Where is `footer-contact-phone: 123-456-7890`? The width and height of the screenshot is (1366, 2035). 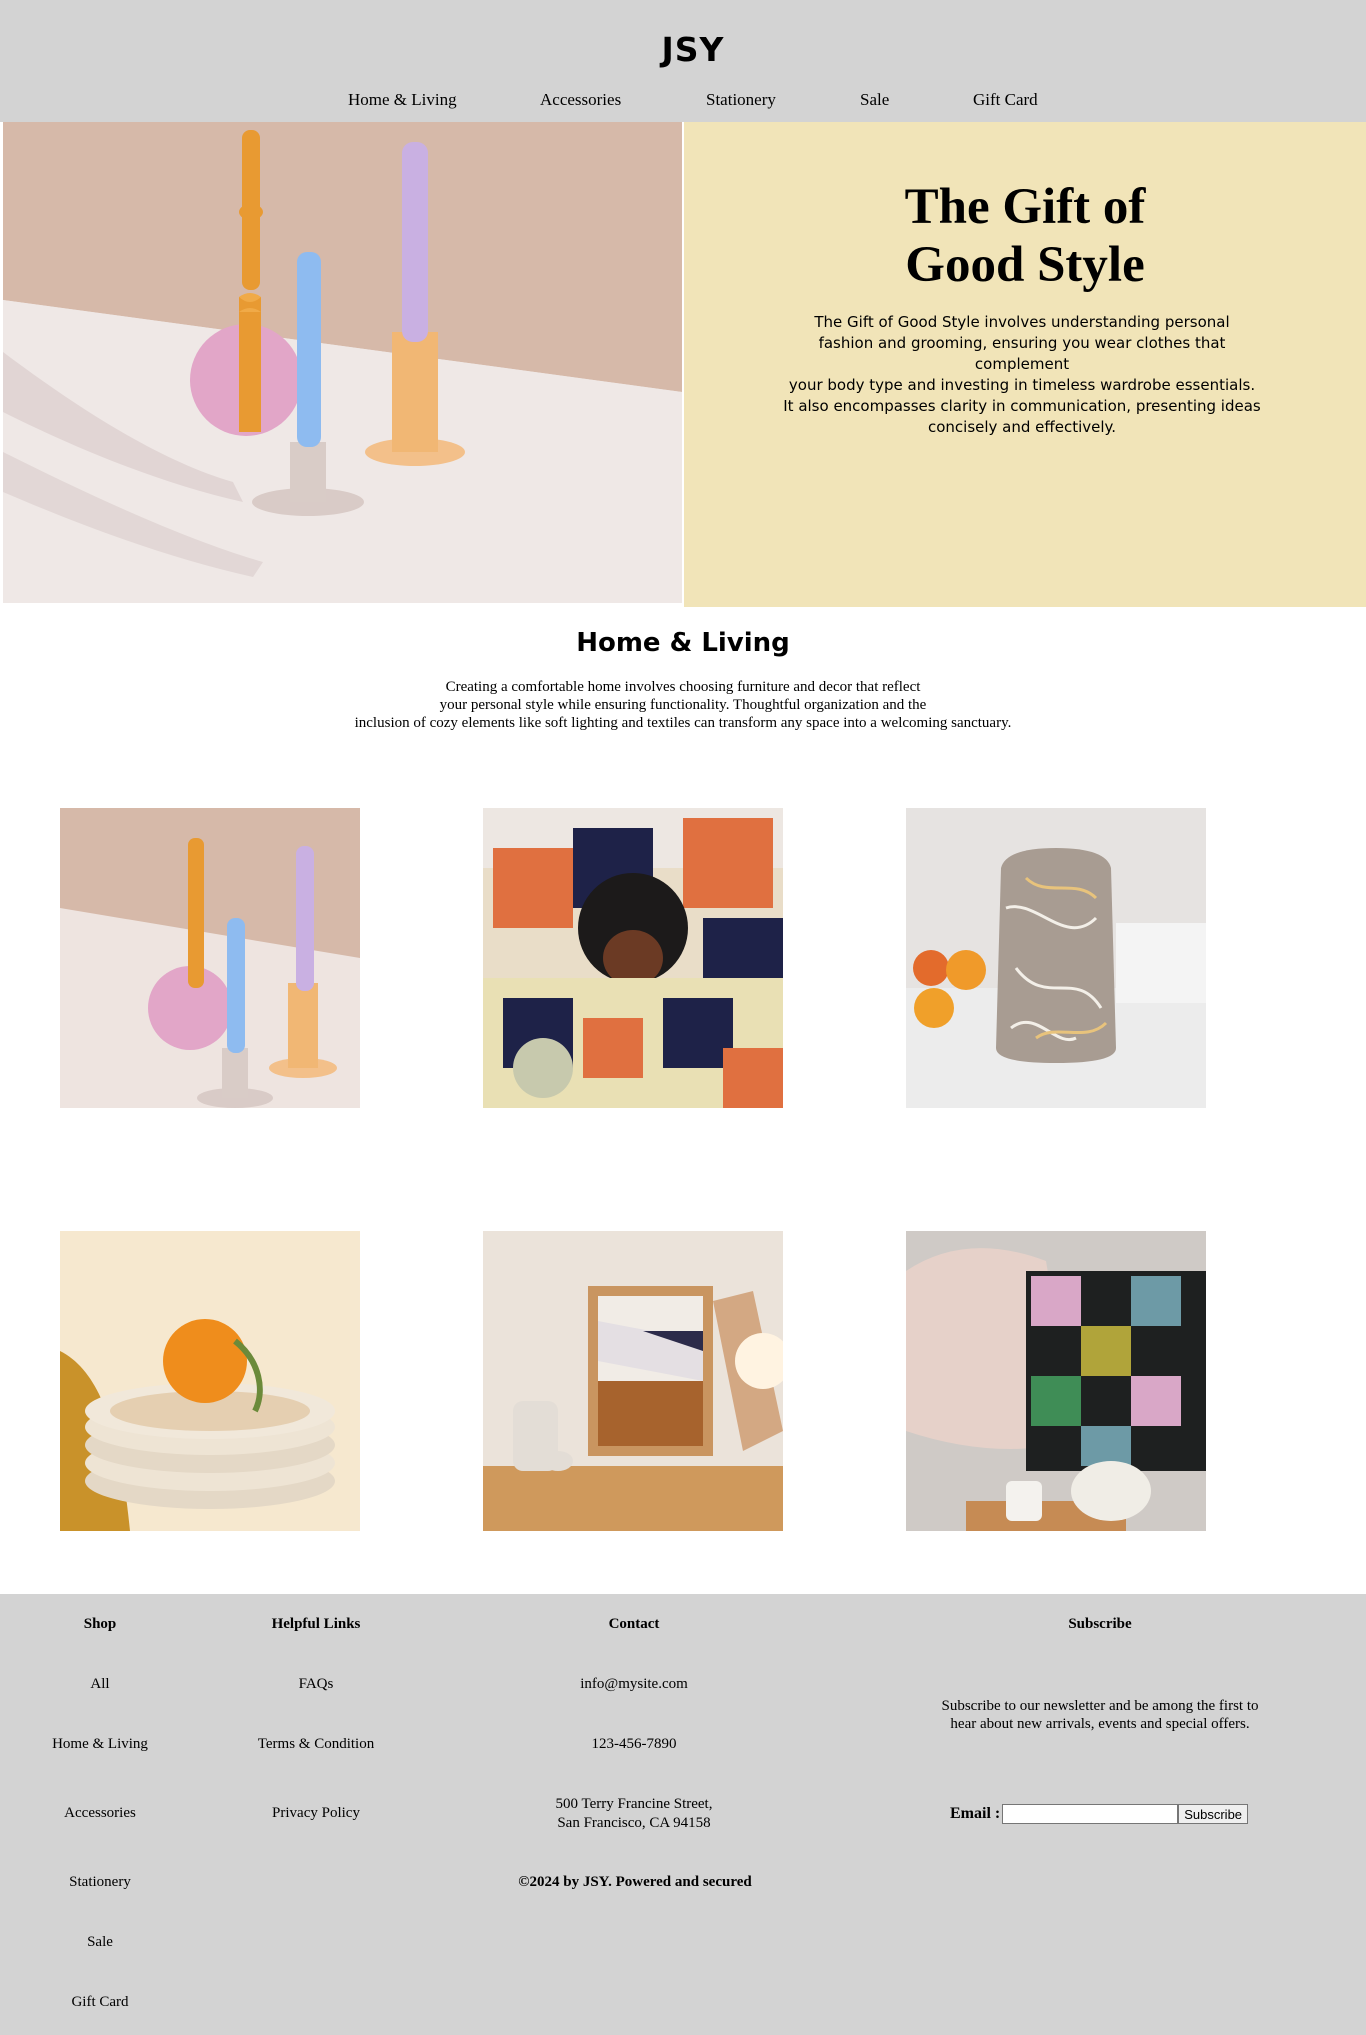 footer-contact-phone: 123-456-7890 is located at coordinates (634, 1744).